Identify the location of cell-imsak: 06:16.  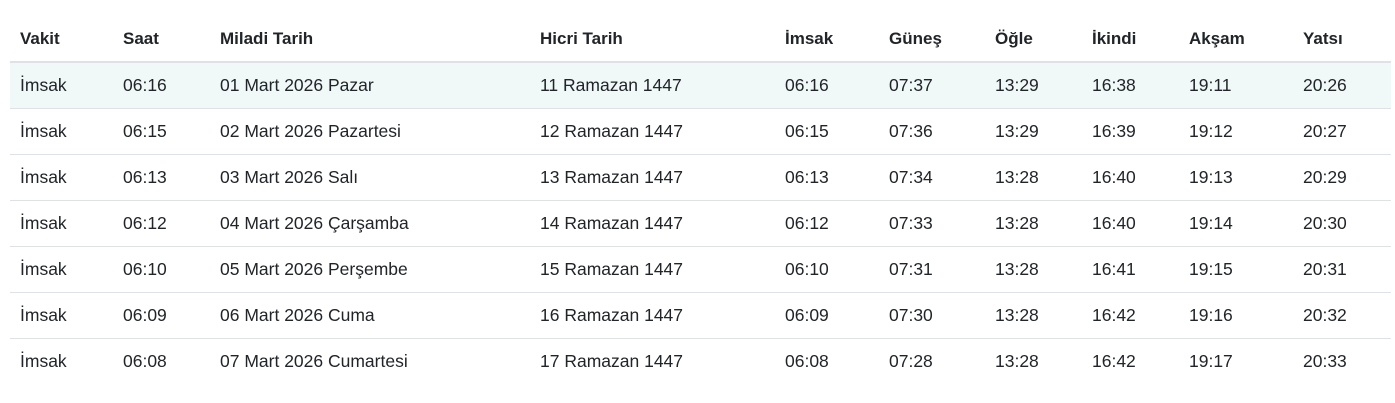
(827, 85).